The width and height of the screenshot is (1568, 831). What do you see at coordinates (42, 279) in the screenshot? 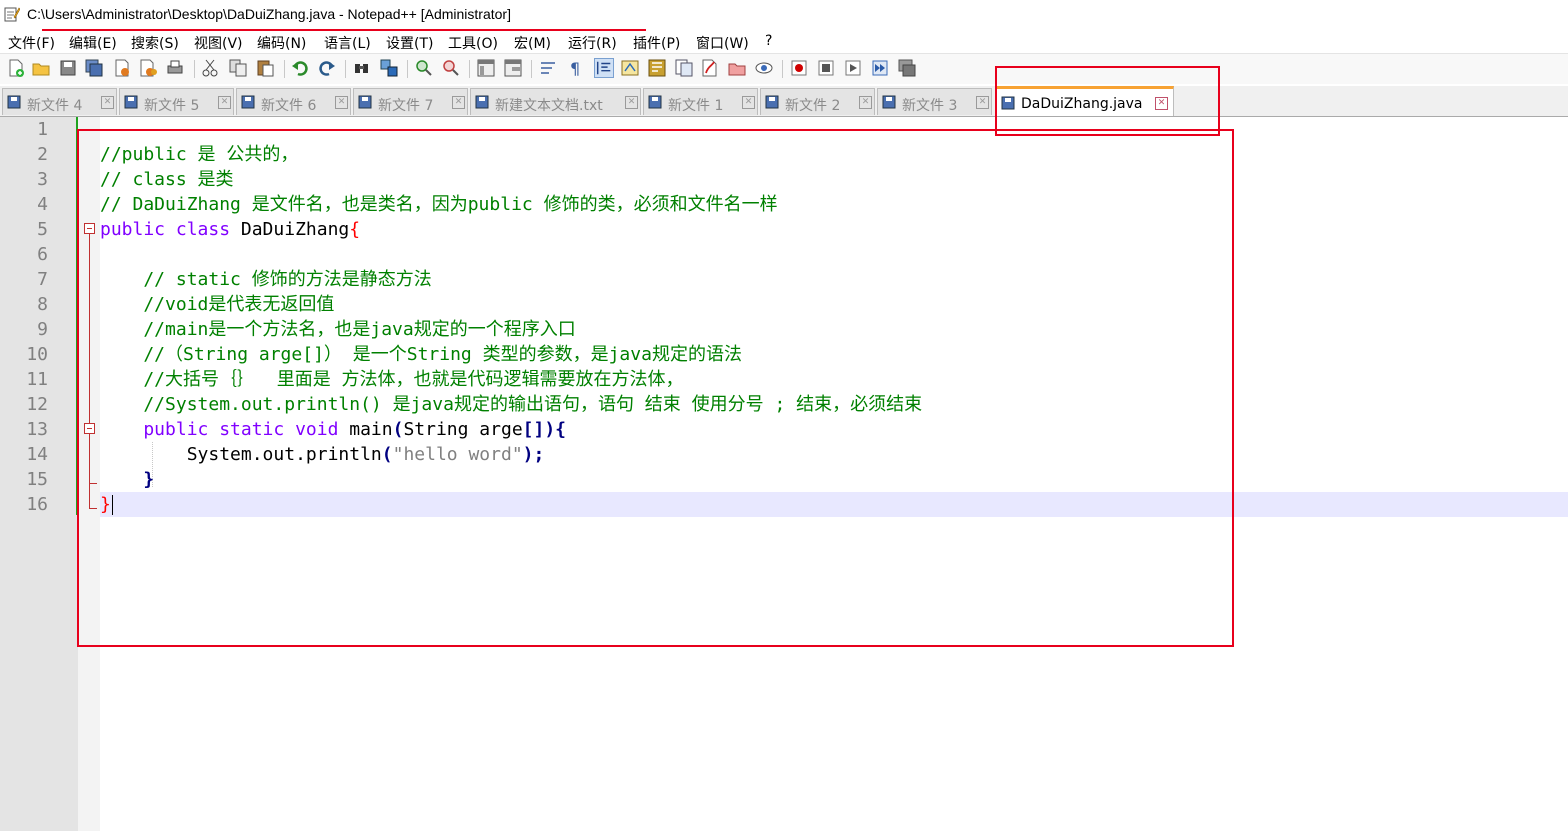
I see `line-number: 7` at bounding box center [42, 279].